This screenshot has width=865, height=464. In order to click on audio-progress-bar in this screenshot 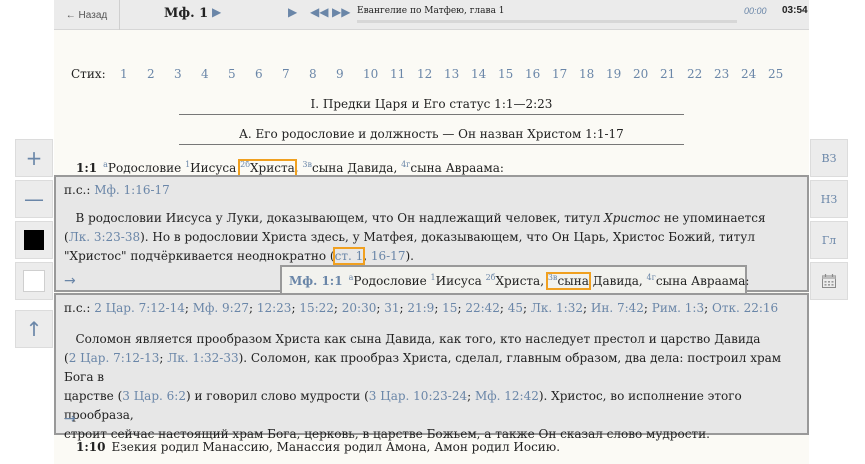, I will do `click(547, 21)`.